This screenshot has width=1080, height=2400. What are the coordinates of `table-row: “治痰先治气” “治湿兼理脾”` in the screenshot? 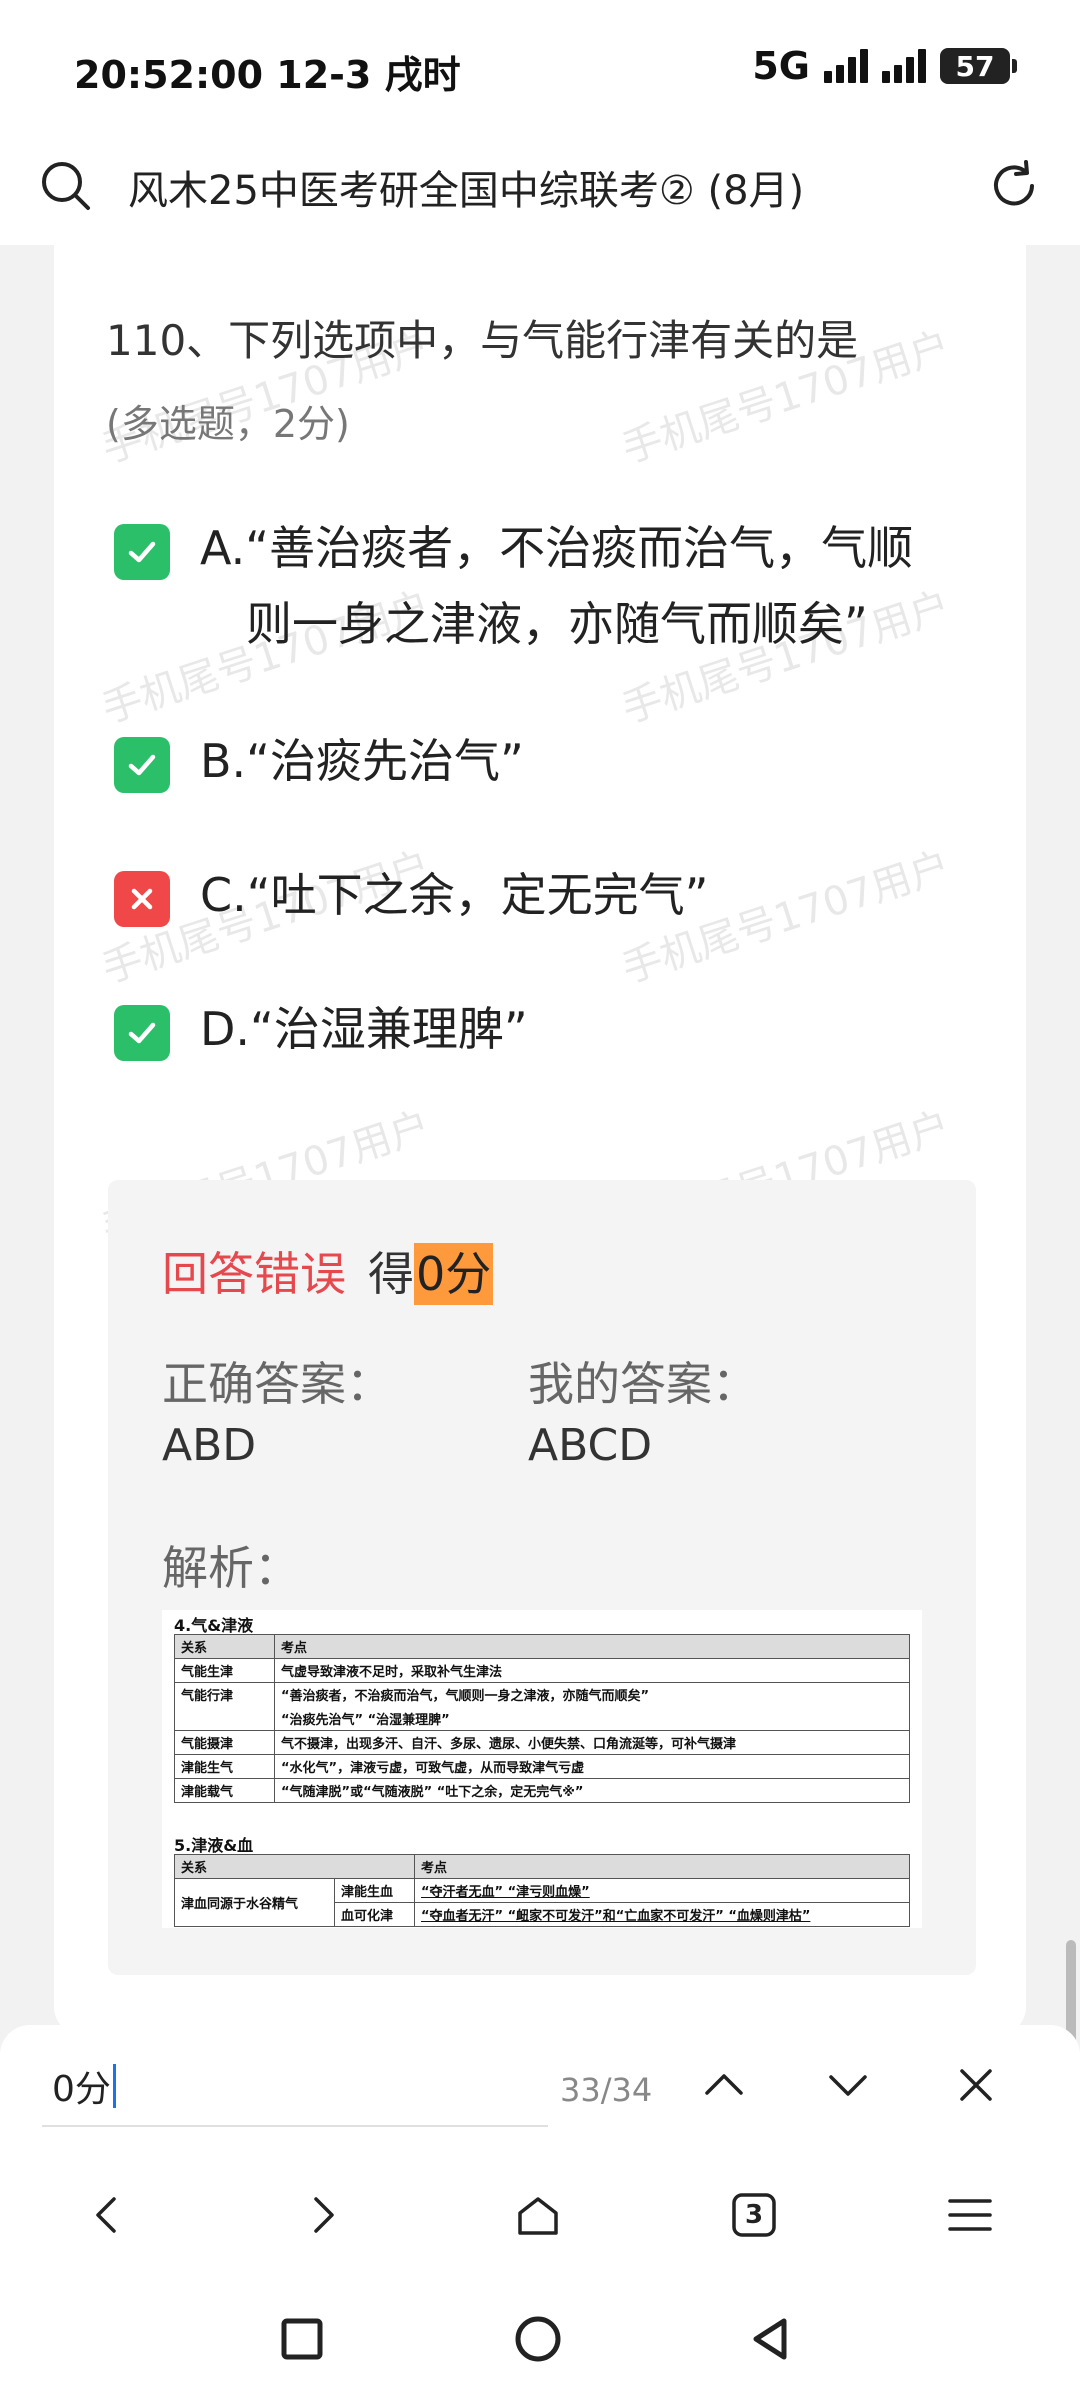 It's located at (542, 1718).